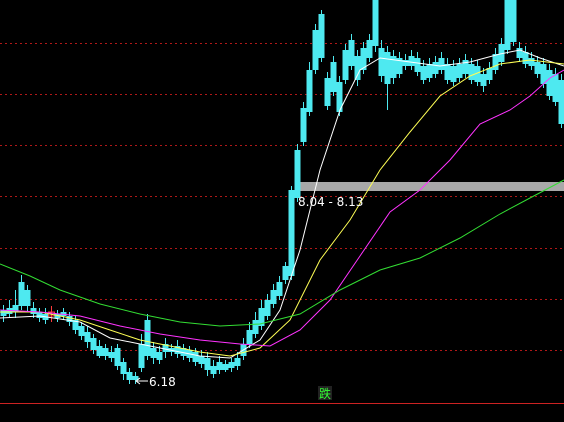 This screenshot has width=564, height=422. I want to click on gap-zone-band, so click(430, 186).